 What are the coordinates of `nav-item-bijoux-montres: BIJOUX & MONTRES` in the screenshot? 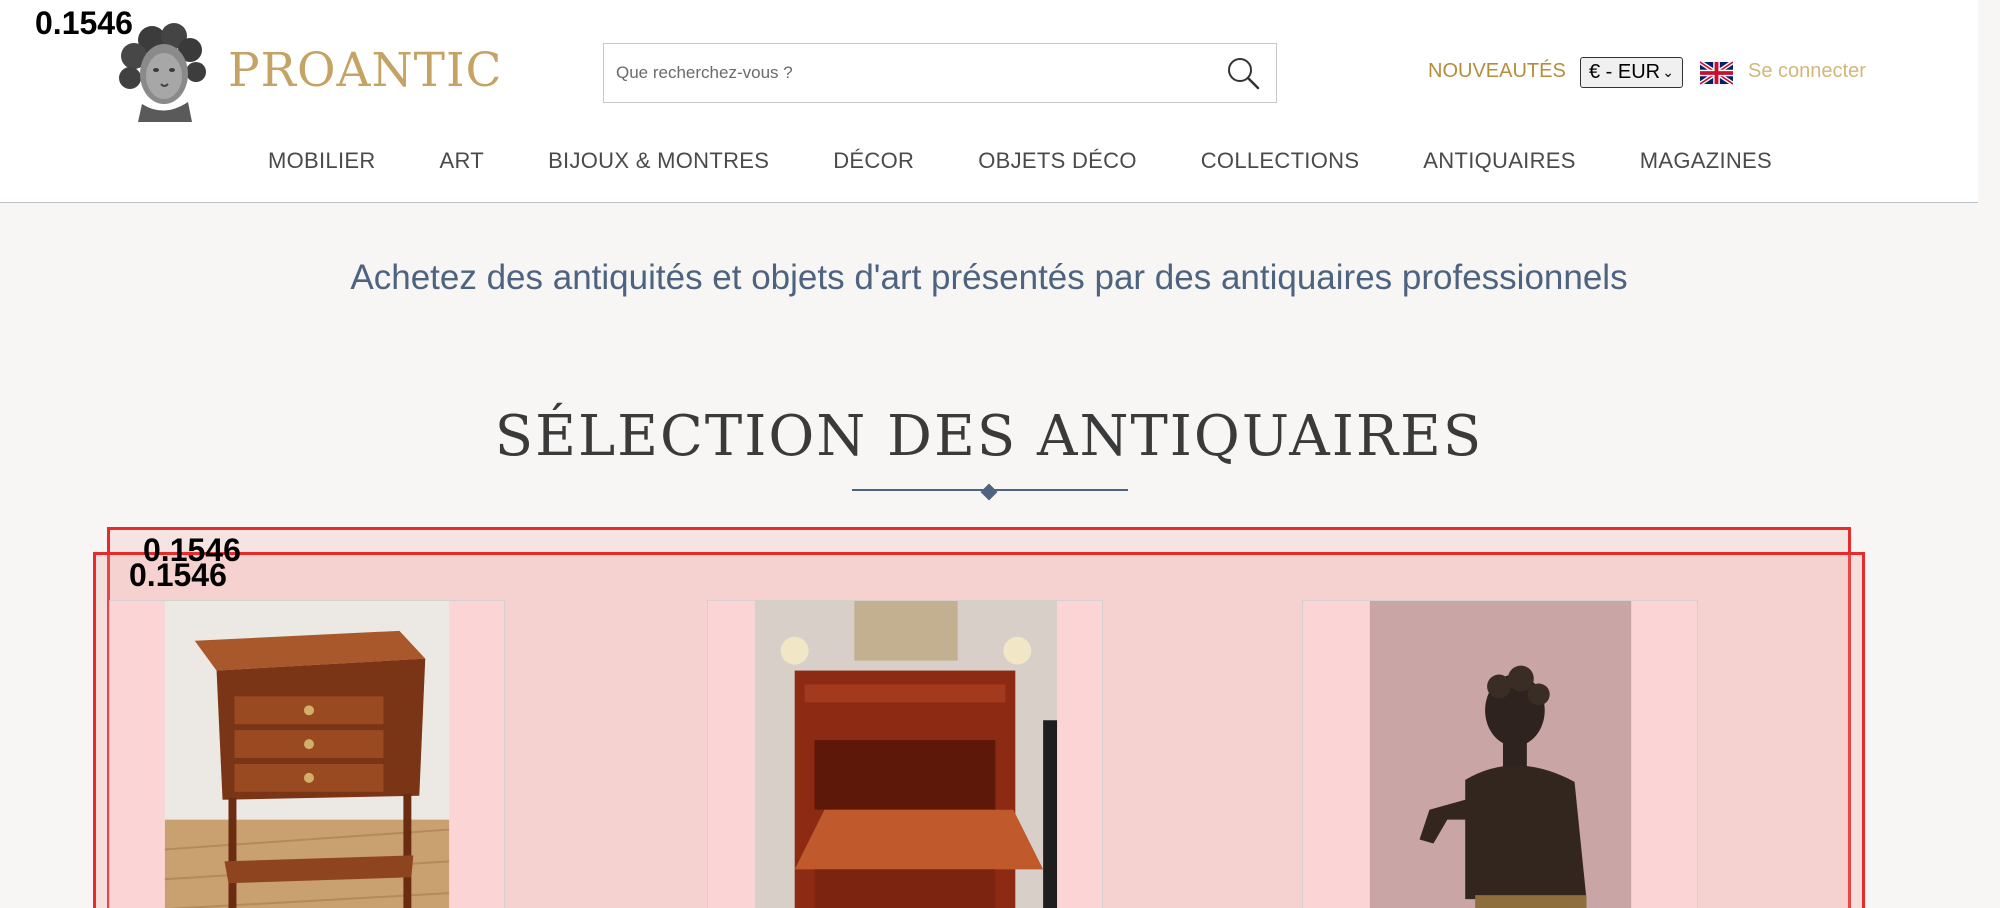 It's located at (658, 161).